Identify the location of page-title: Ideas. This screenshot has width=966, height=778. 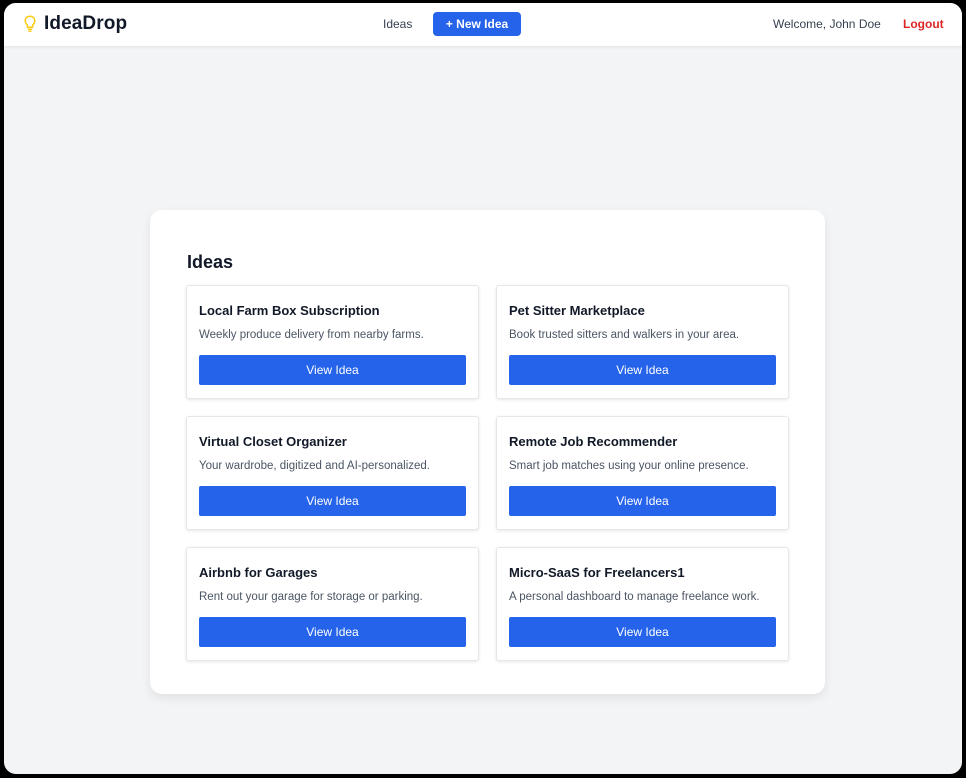
(210, 262).